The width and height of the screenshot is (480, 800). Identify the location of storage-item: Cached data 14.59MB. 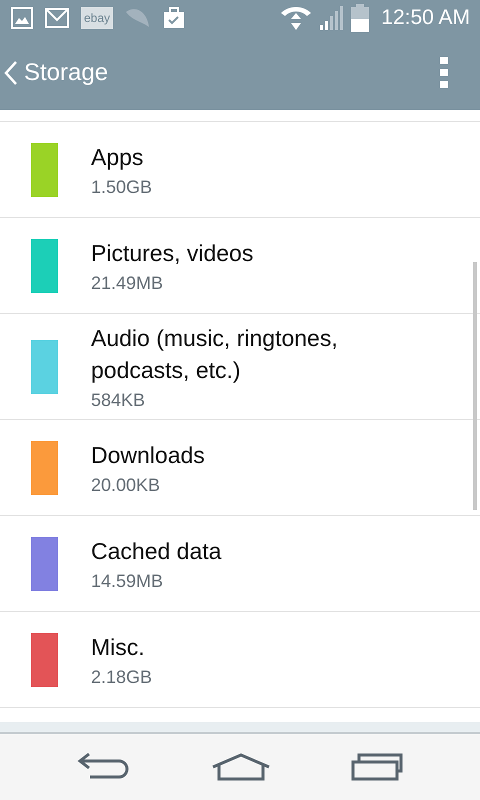
(240, 564).